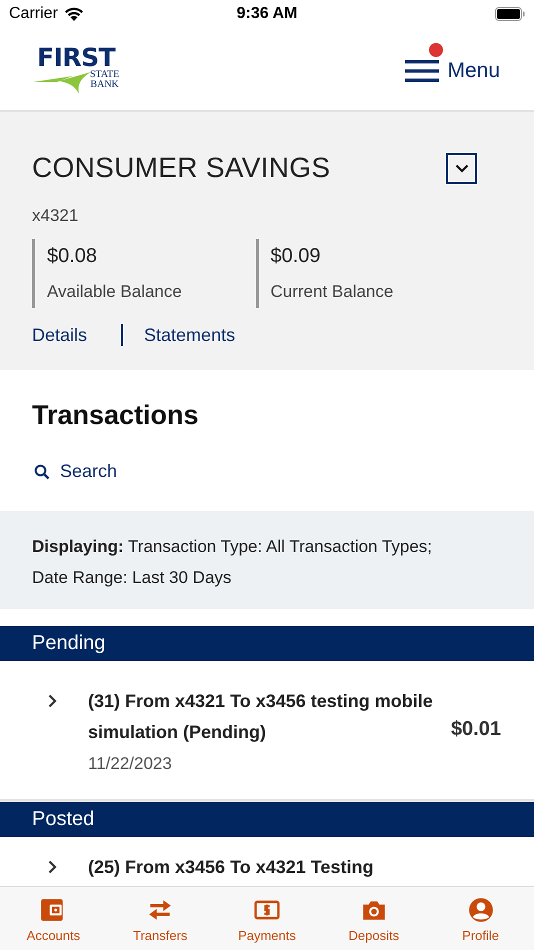 This screenshot has height=950, width=534. Describe the element at coordinates (53, 918) in the screenshot. I see `tab-item: Accounts` at that location.